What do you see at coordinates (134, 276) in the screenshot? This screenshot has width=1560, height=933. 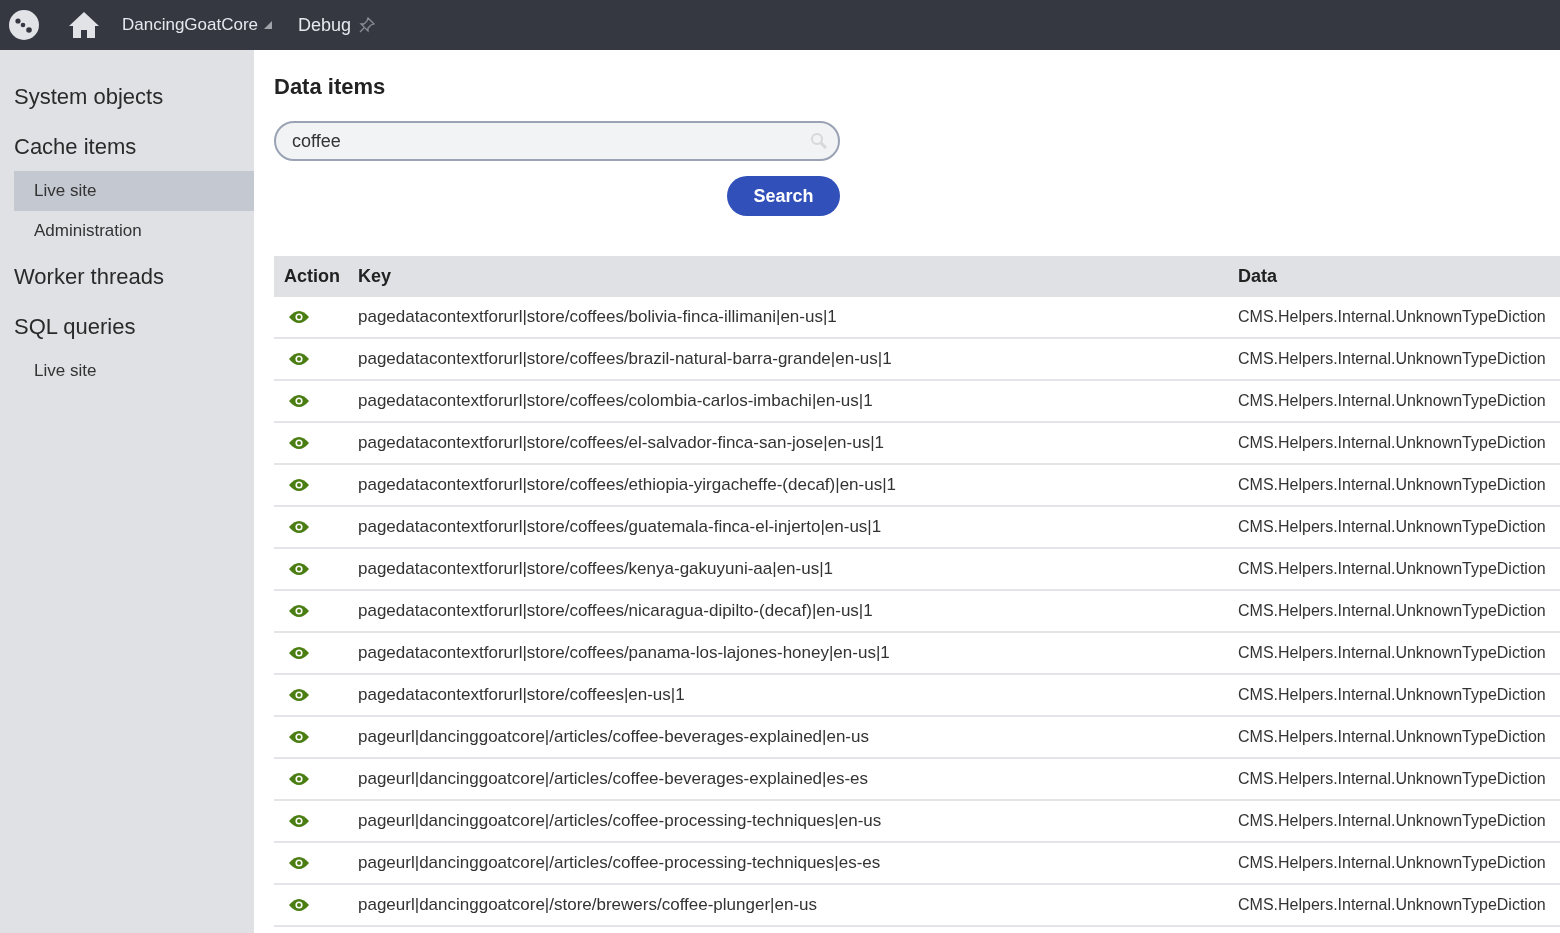 I see `sidebar-item: Worker threads` at bounding box center [134, 276].